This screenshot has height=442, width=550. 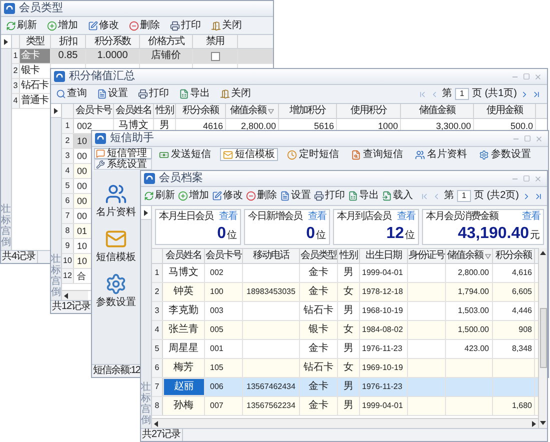 What do you see at coordinates (505, 154) in the screenshot?
I see `tab: 参数设置` at bounding box center [505, 154].